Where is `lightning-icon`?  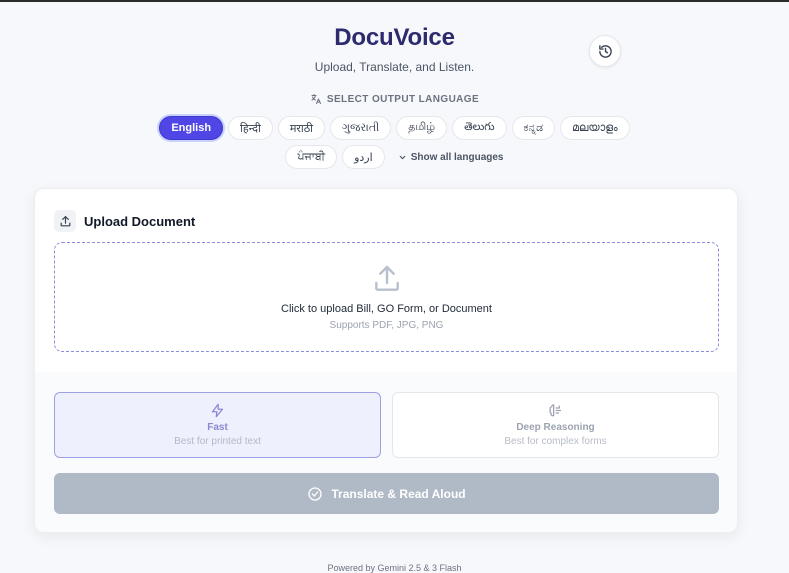 lightning-icon is located at coordinates (217, 410).